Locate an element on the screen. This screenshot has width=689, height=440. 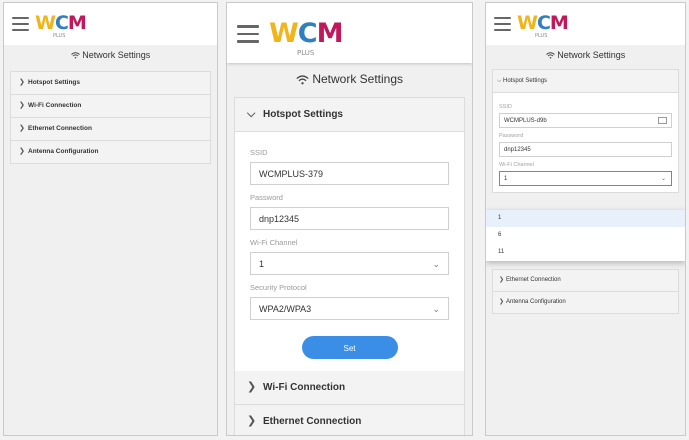
channel-dropdown: 1 6 11 is located at coordinates (585, 235).